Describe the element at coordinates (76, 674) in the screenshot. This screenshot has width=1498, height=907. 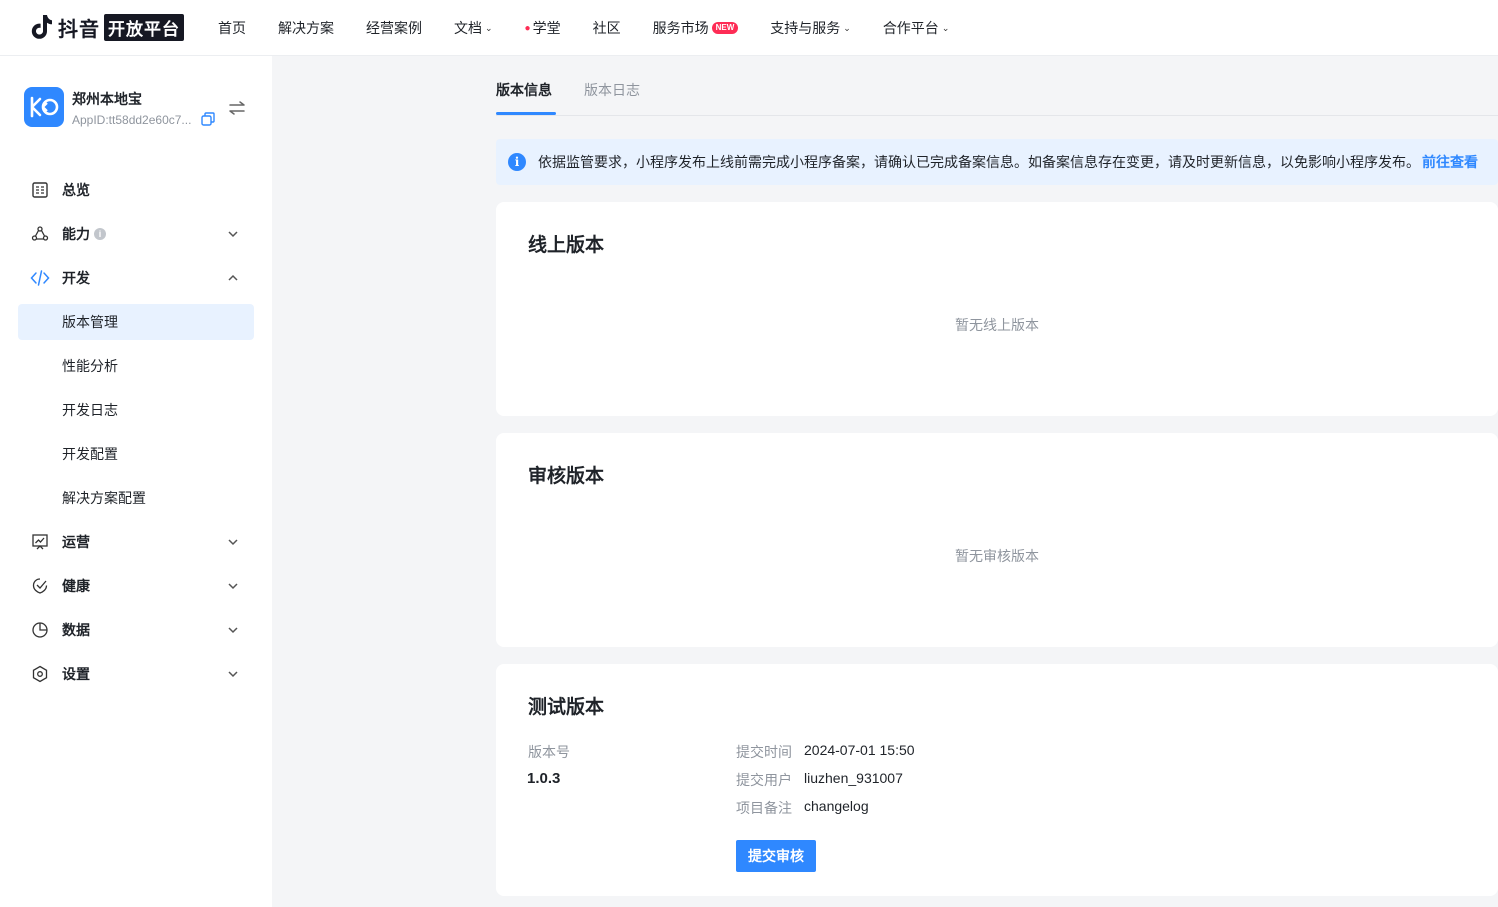
I see `sidebar-item-label: 设置` at that location.